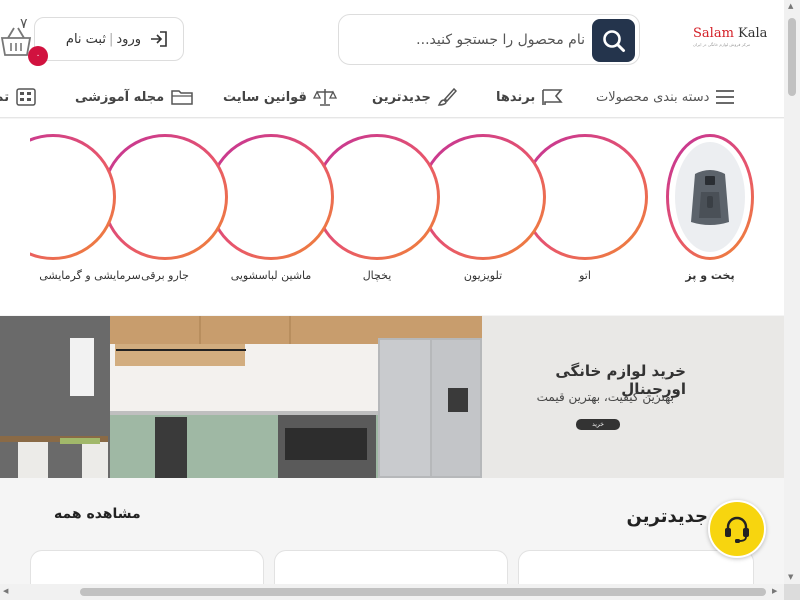 The image size is (800, 600). Describe the element at coordinates (38, 56) in the screenshot. I see `cart-count-badge: ۰` at that location.